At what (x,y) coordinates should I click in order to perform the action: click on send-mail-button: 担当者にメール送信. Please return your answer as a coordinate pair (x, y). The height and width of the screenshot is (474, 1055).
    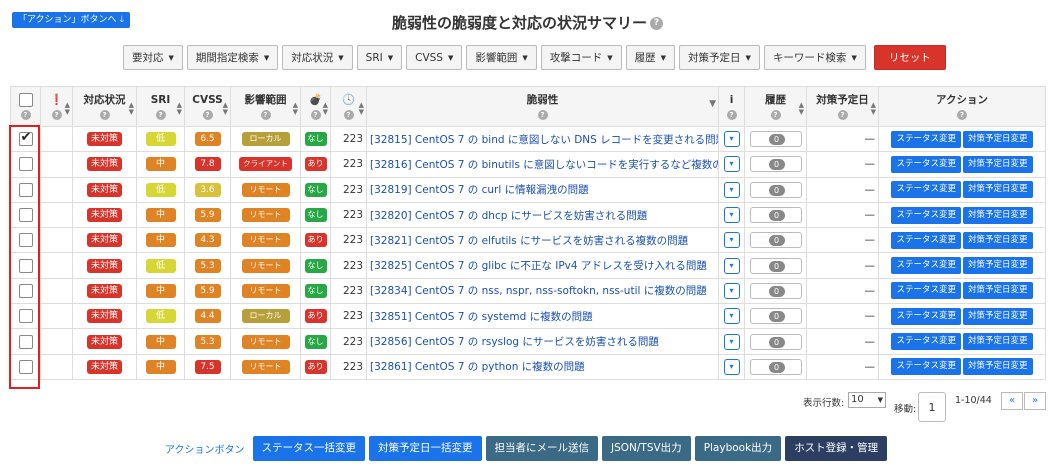
    Looking at the image, I should click on (541, 448).